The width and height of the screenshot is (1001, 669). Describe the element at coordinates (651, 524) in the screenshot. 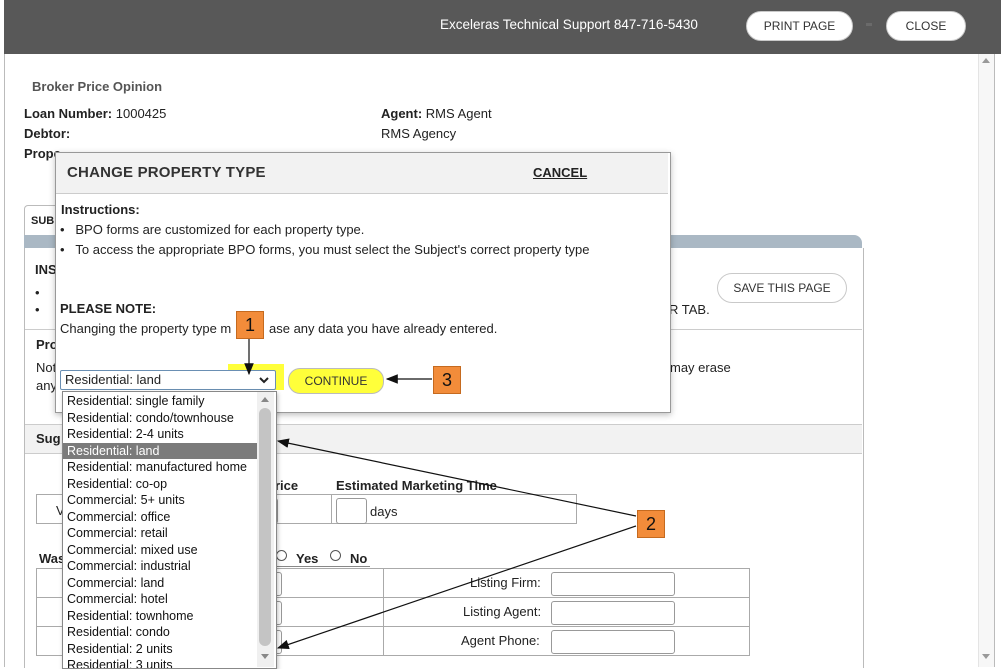

I see `callout-2: 2` at that location.